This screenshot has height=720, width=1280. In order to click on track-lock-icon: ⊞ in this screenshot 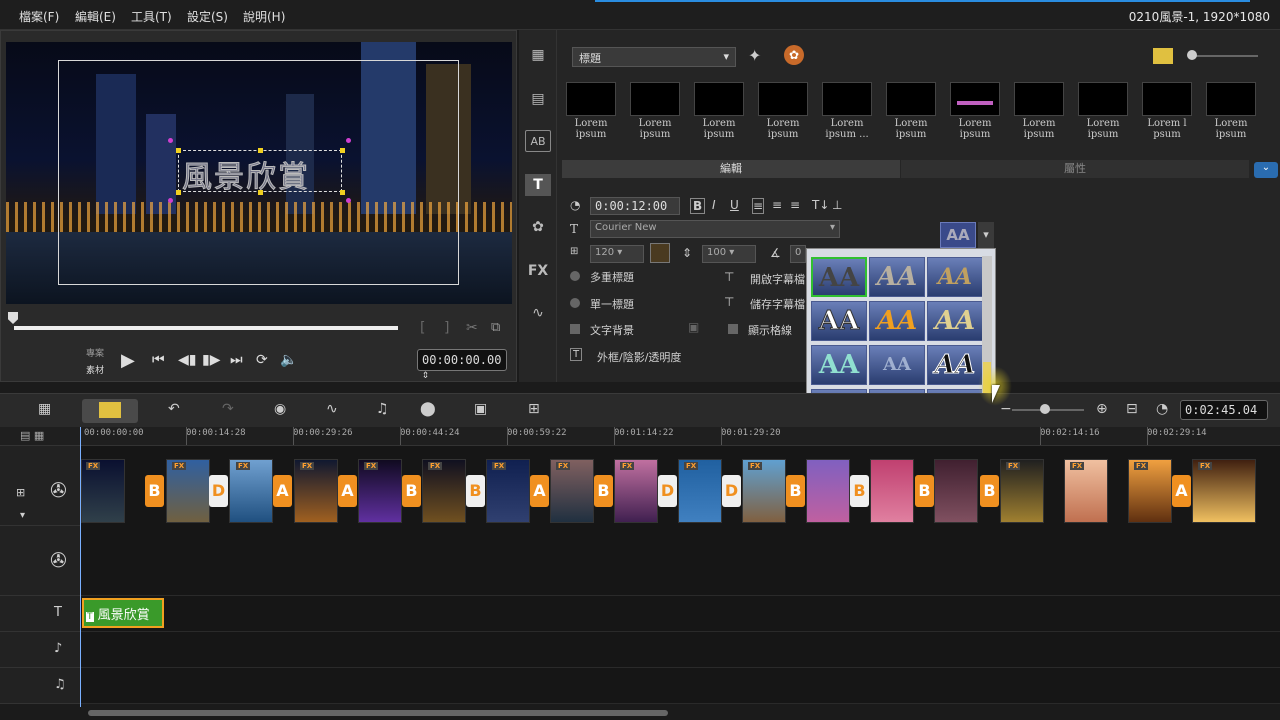, I will do `click(20, 492)`.